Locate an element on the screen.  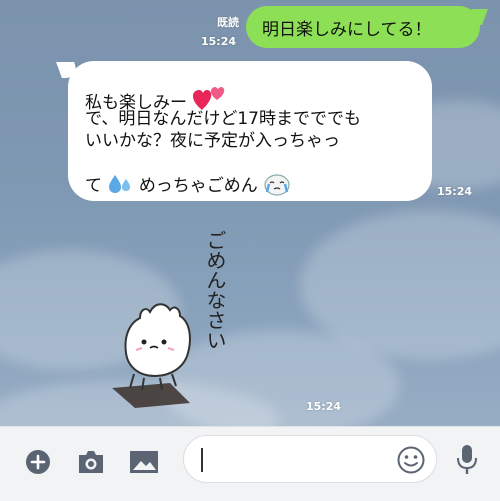
incoming-timestamp: 15:24 is located at coordinates (455, 191).